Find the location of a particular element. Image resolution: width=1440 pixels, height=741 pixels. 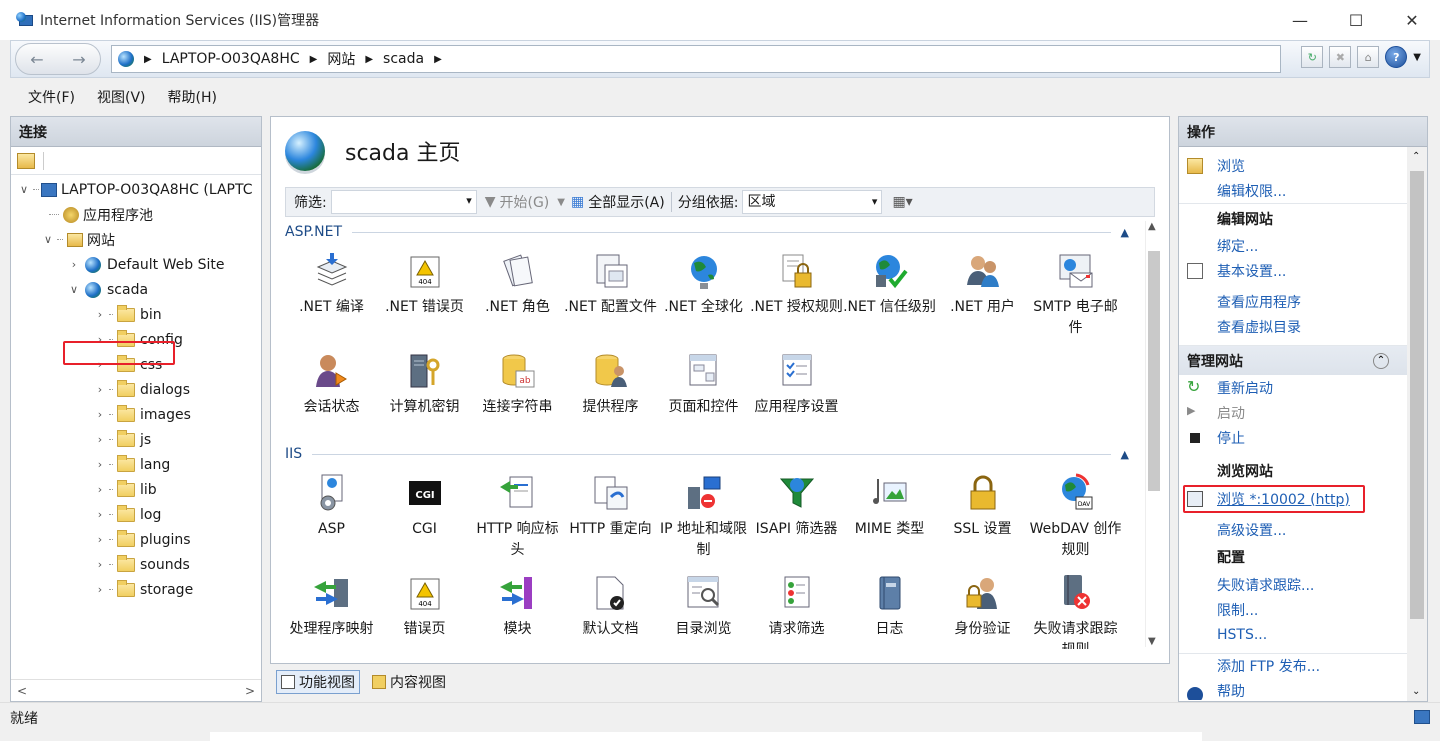

action-restart: ↻ 重新启动 is located at coordinates (1293, 387).